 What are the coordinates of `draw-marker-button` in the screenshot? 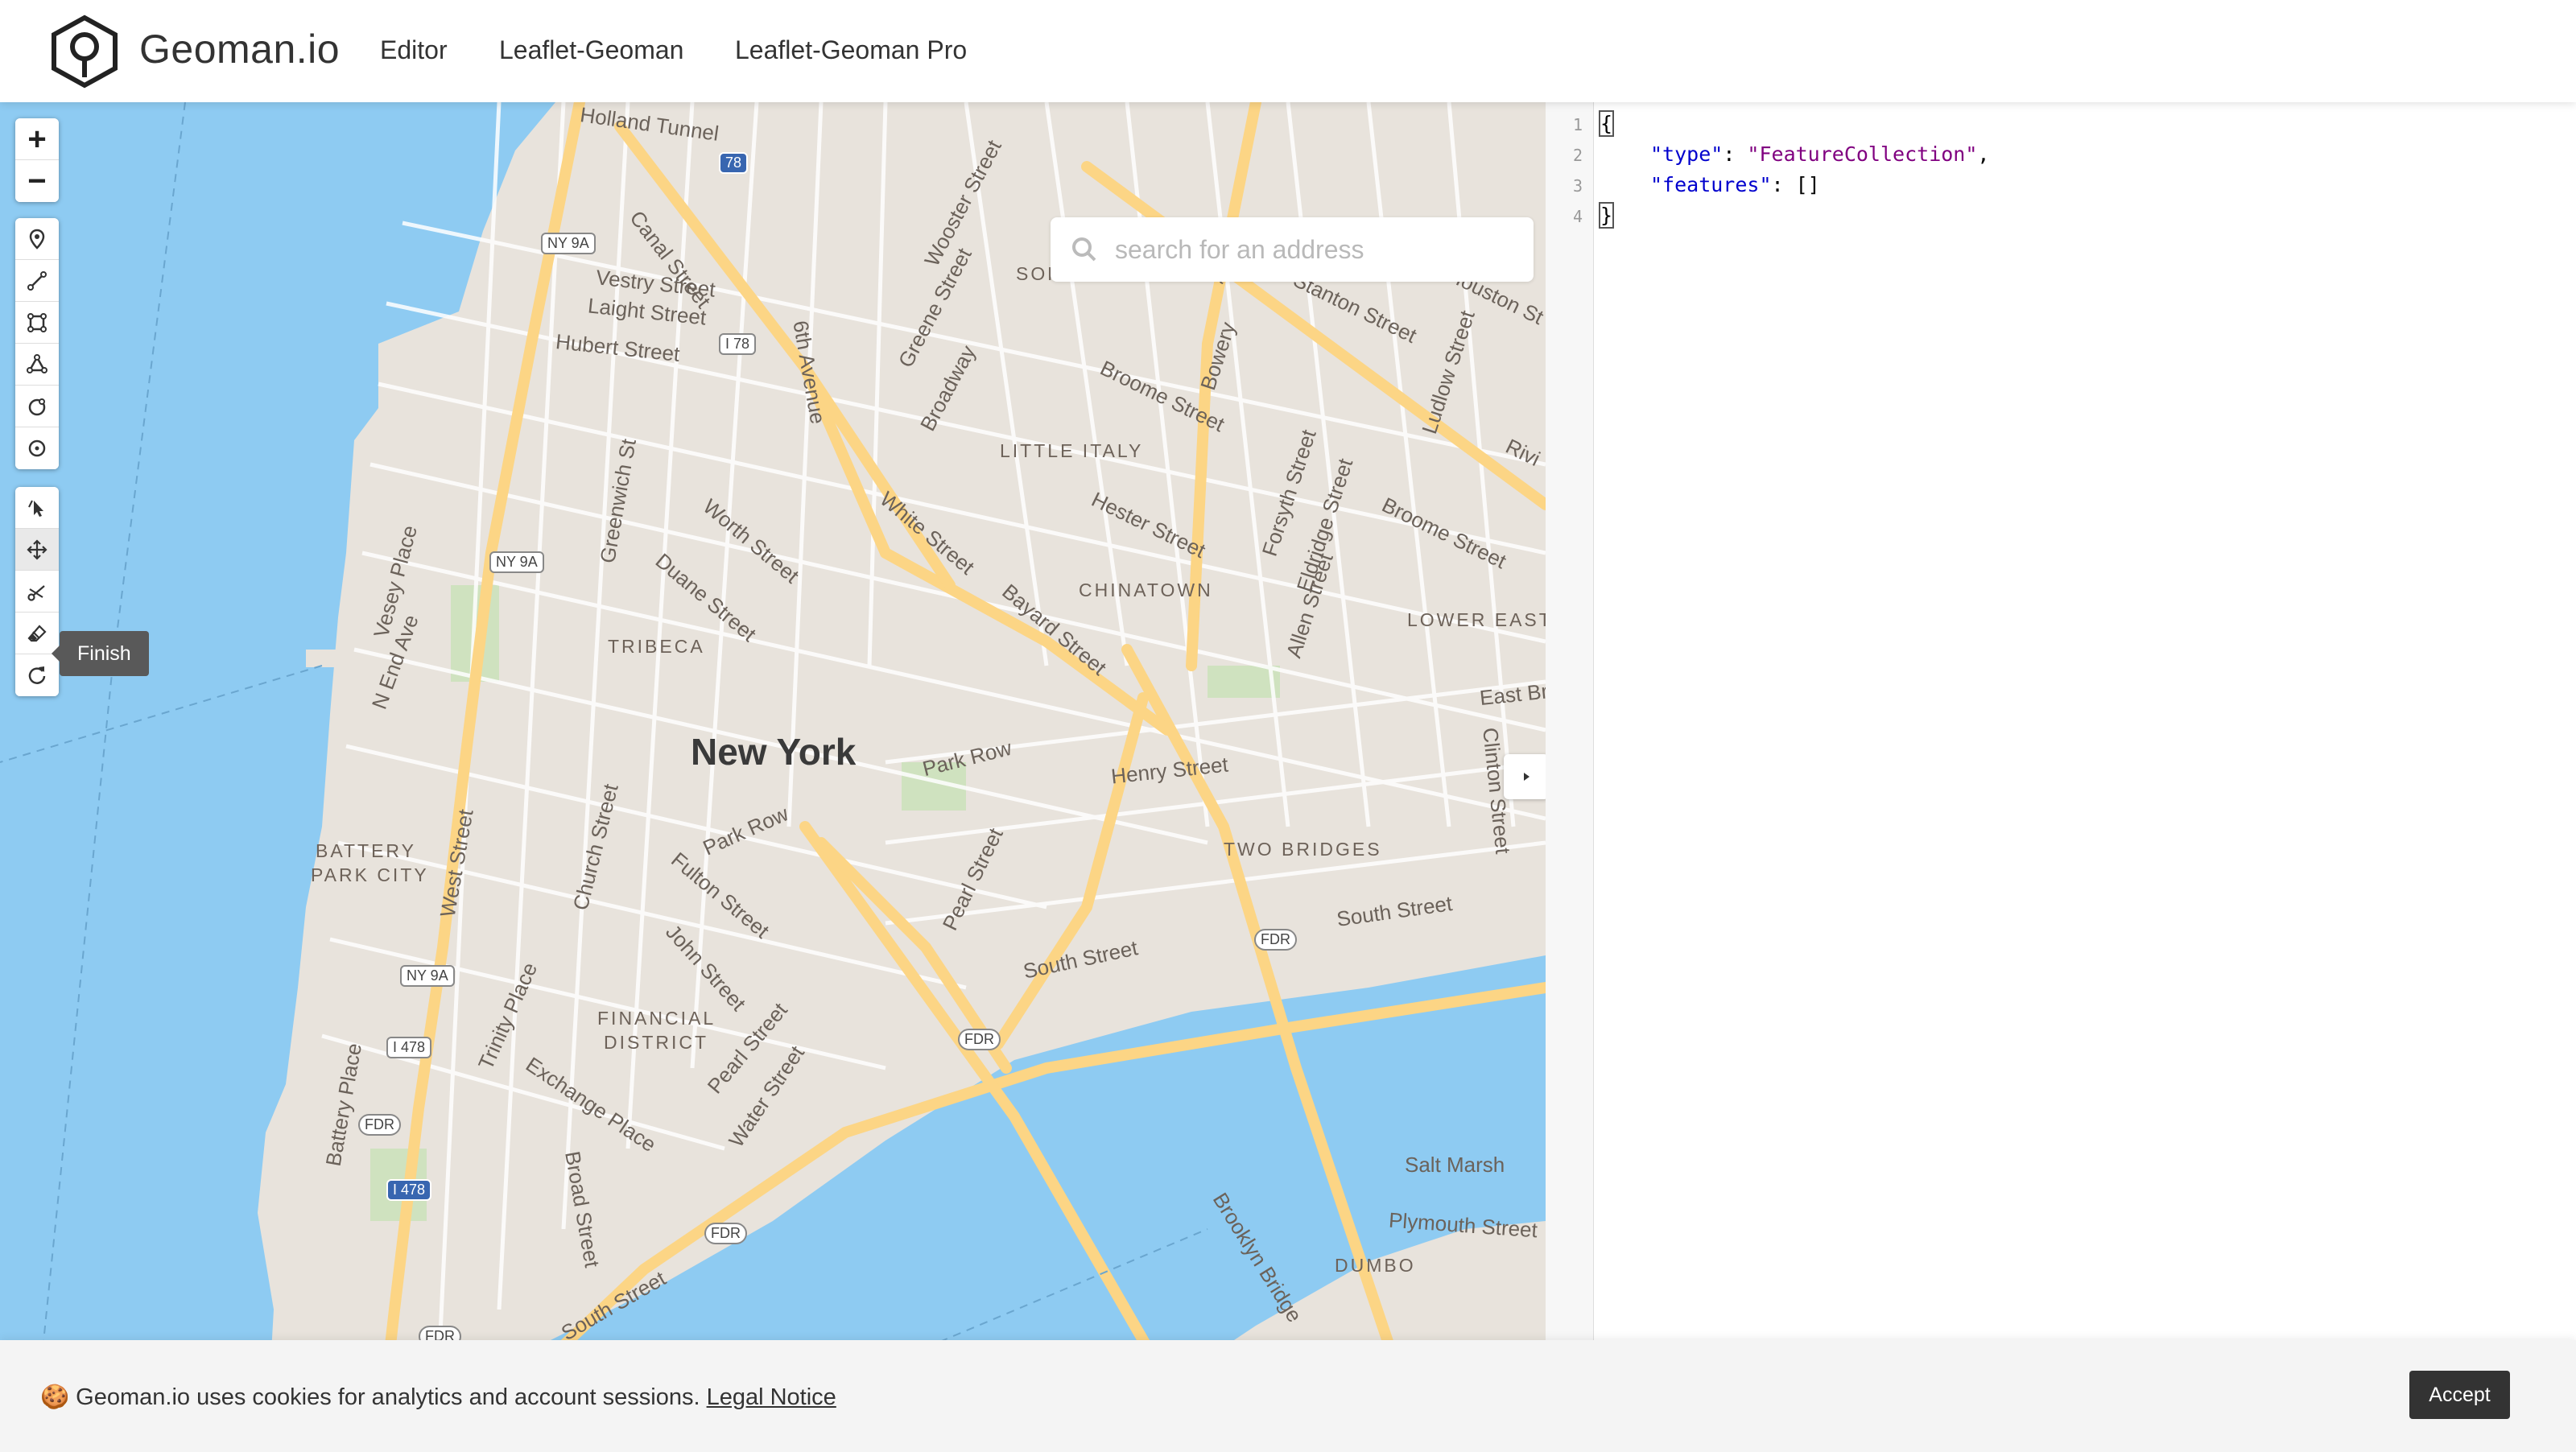 It's located at (37, 239).